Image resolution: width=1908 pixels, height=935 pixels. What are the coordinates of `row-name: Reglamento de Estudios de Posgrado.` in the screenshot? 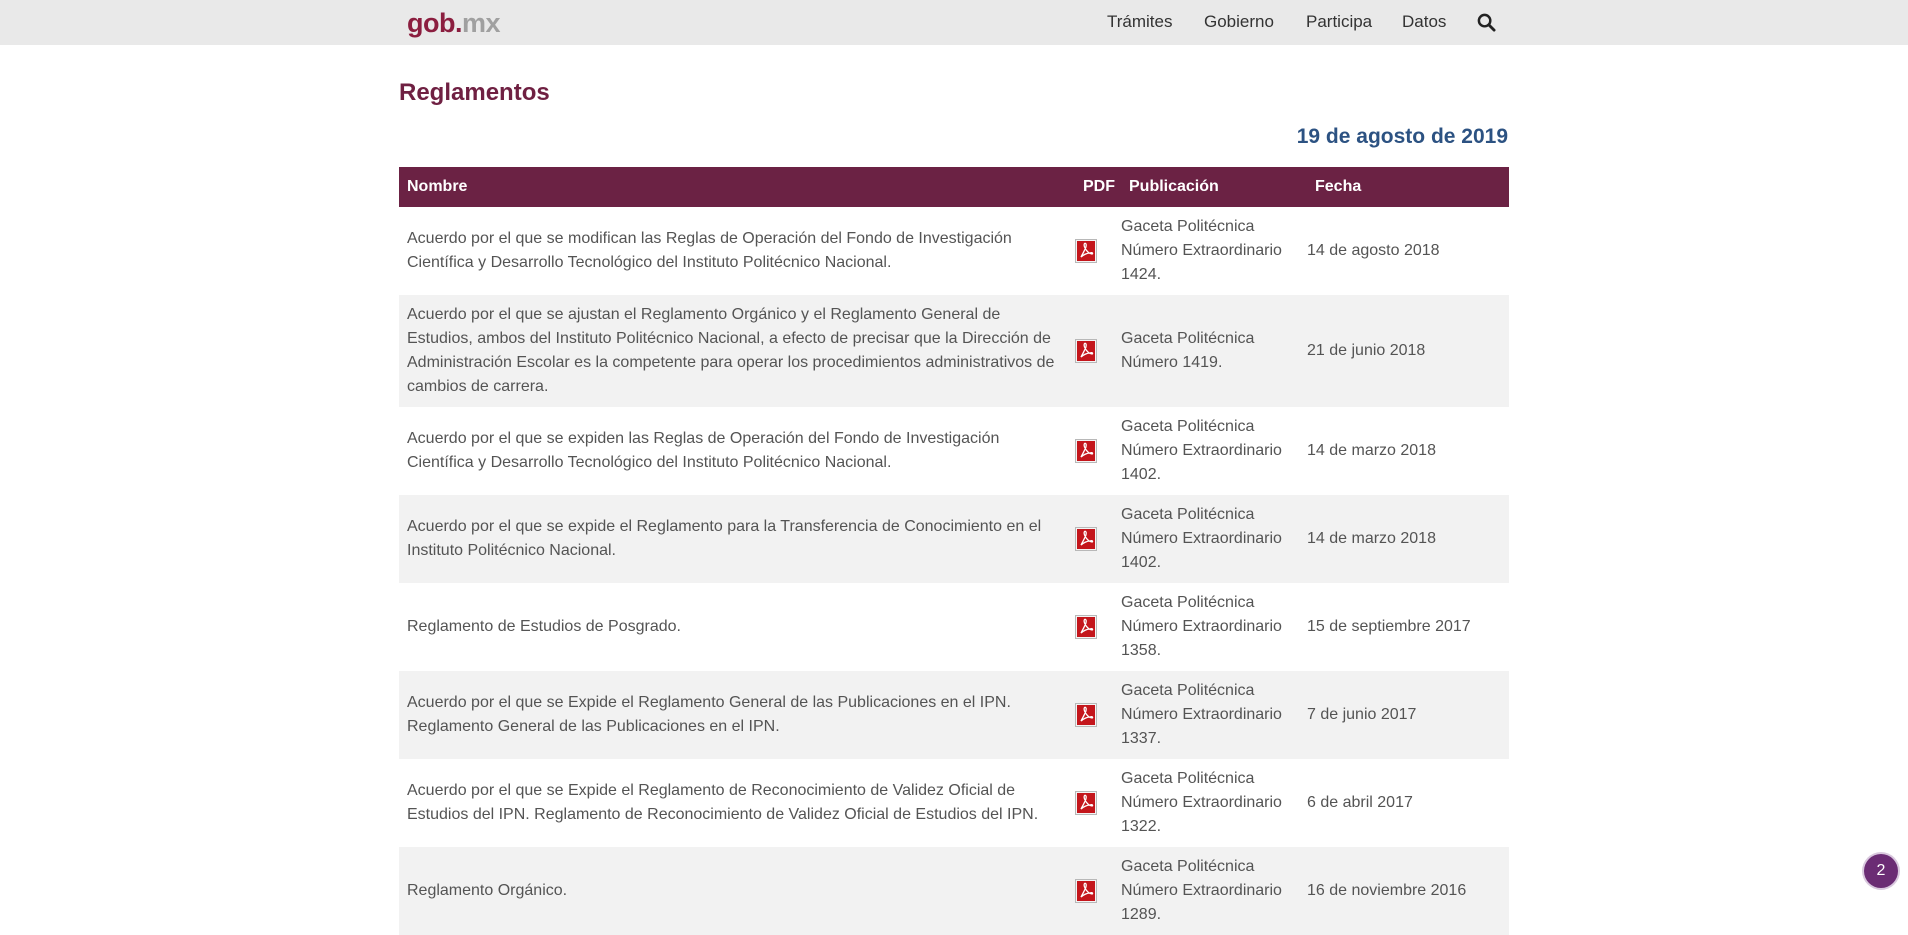 It's located at (544, 626).